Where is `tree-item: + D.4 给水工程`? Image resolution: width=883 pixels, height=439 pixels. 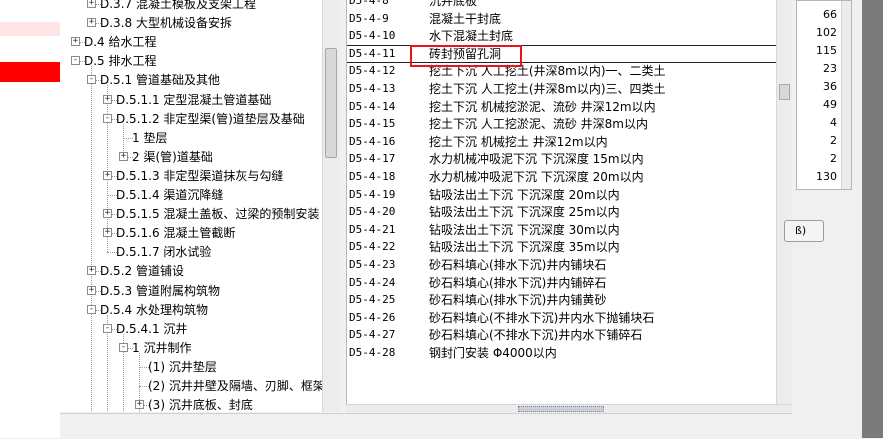
tree-item: + D.4 给水工程 is located at coordinates (191, 42).